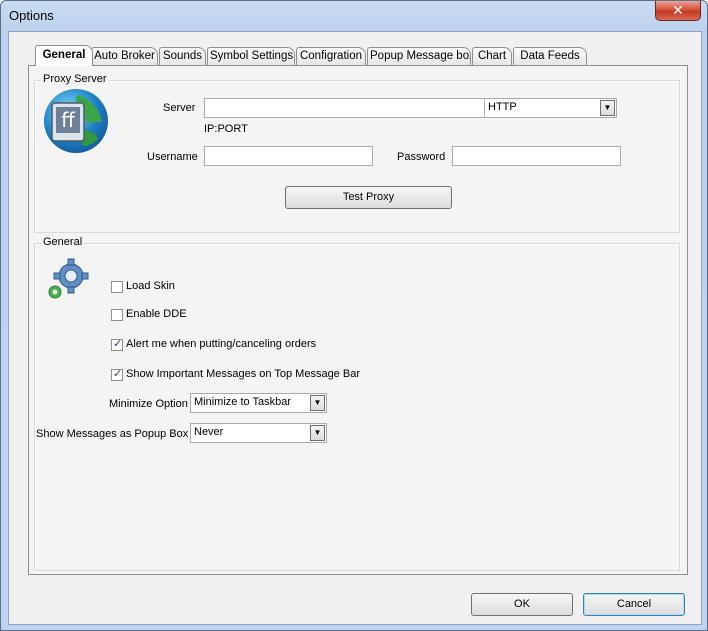 This screenshot has height=631, width=708. Describe the element at coordinates (117, 374) in the screenshot. I see `show-top-messages-checkbox` at that location.